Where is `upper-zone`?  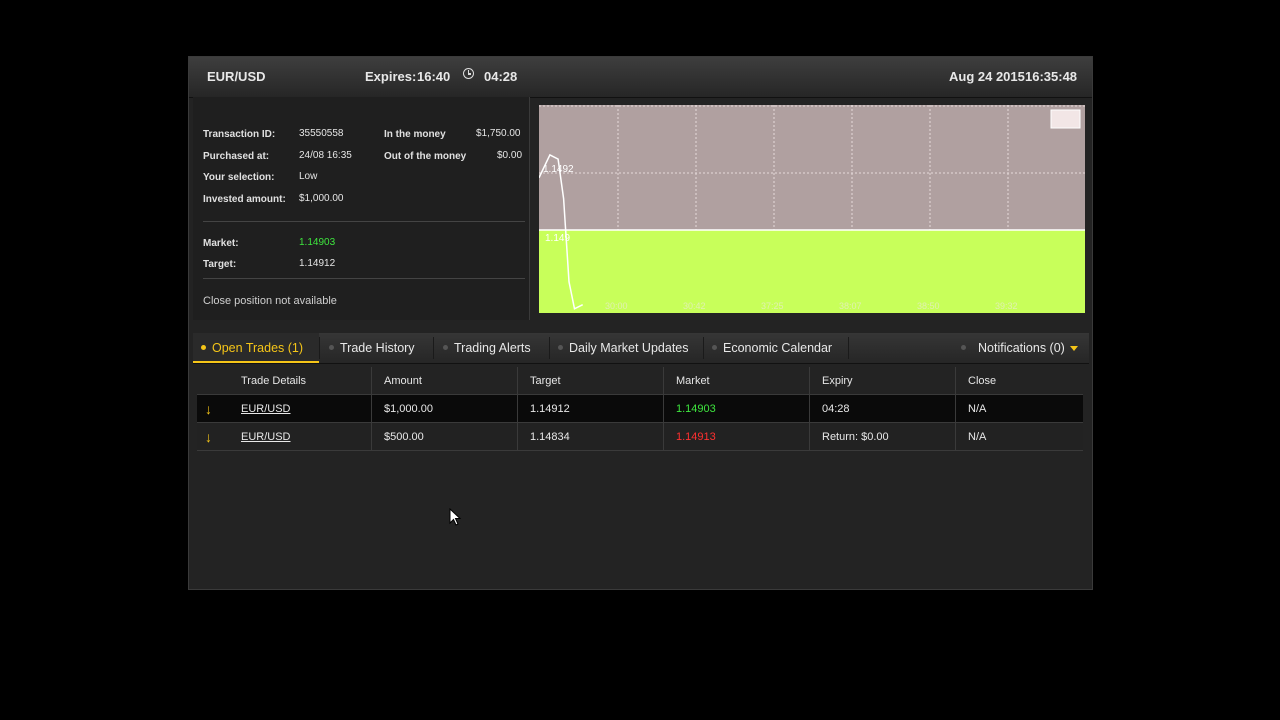
upper-zone is located at coordinates (812, 167).